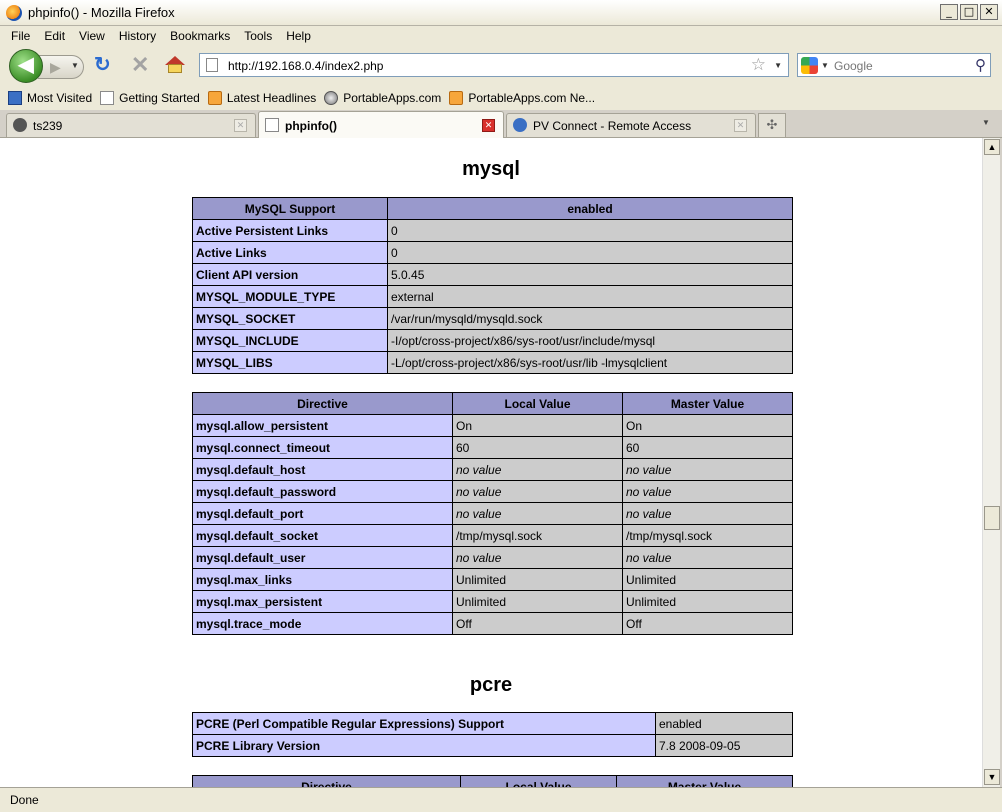 The width and height of the screenshot is (1002, 812). I want to click on bookmark-star-icon: ☆, so click(758, 65).